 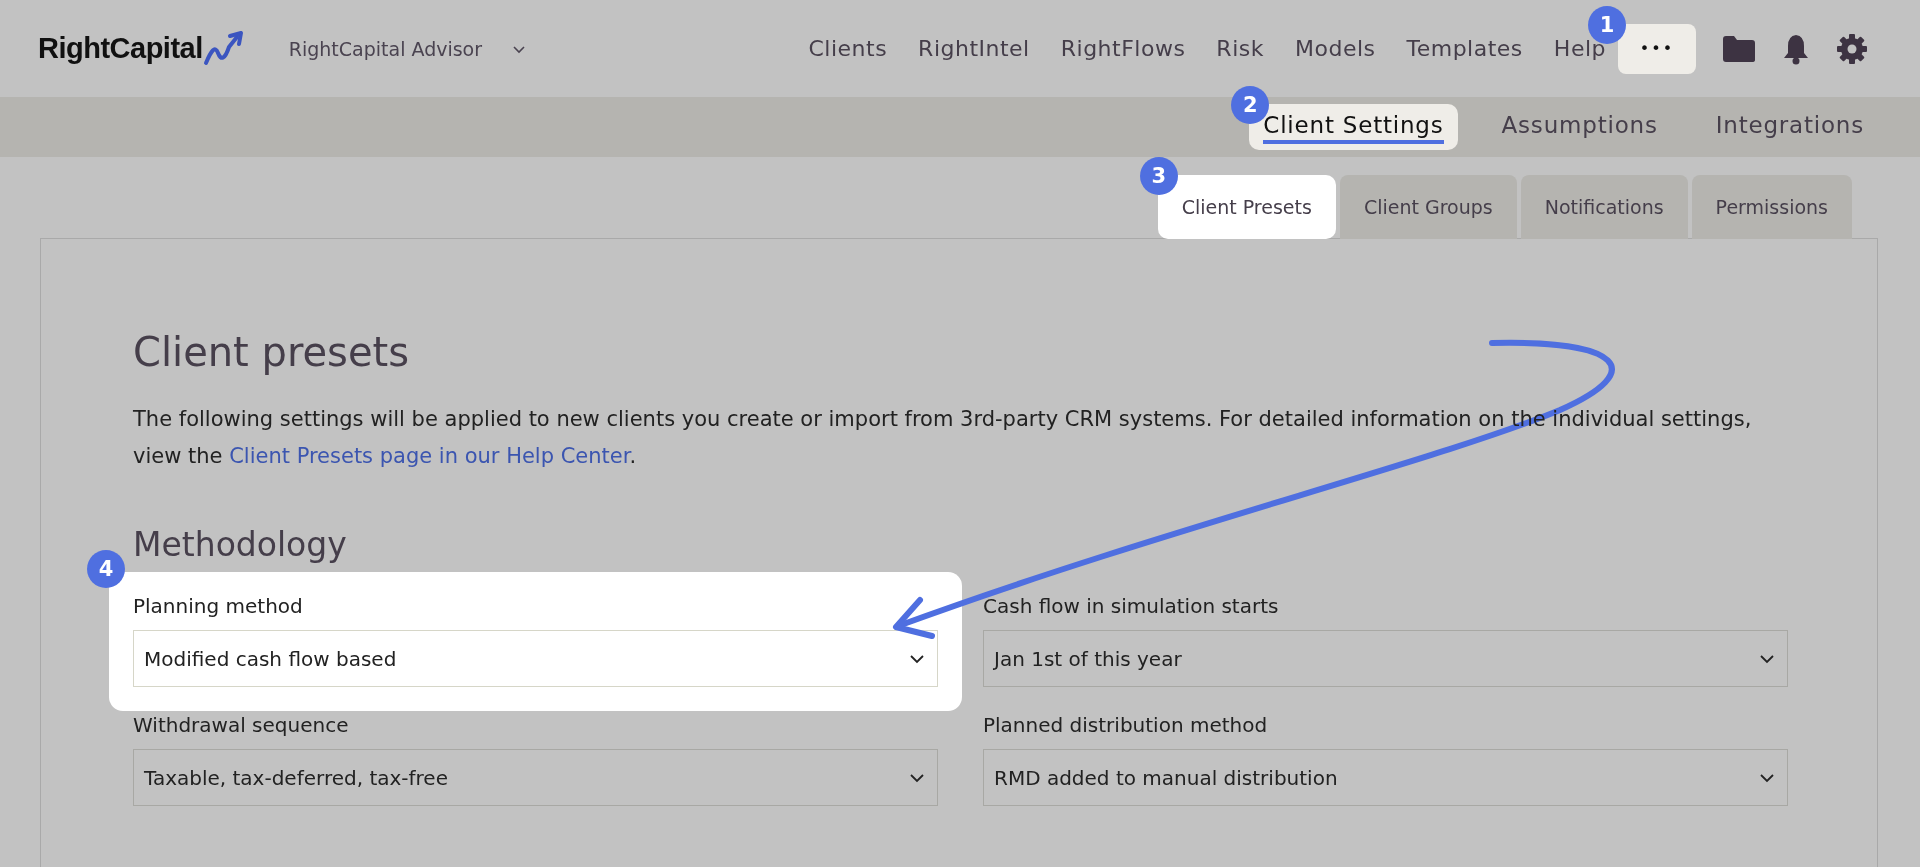 What do you see at coordinates (1131, 606) in the screenshot?
I see `field-label: Cash flow in simulation starts` at bounding box center [1131, 606].